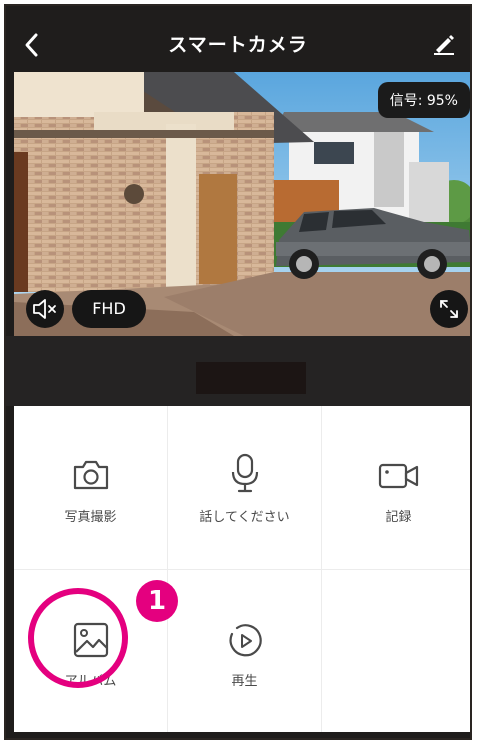 This screenshot has width=478, height=745. What do you see at coordinates (238, 45) in the screenshot?
I see `page-title: スマートカメラ` at bounding box center [238, 45].